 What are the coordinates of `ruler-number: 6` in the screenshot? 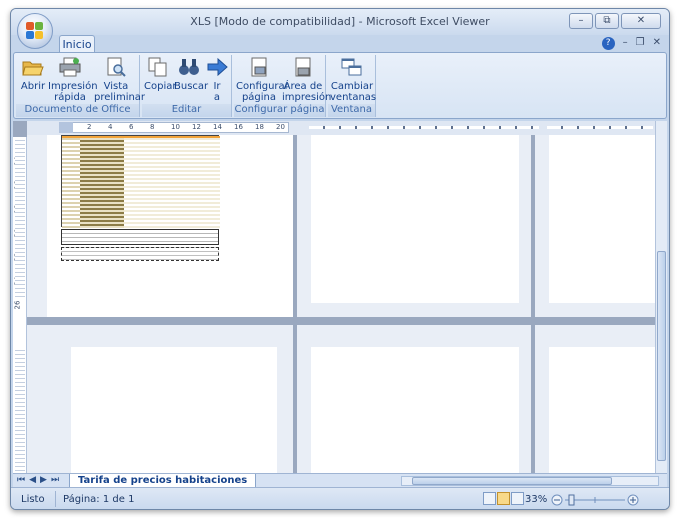 It's located at (131, 127).